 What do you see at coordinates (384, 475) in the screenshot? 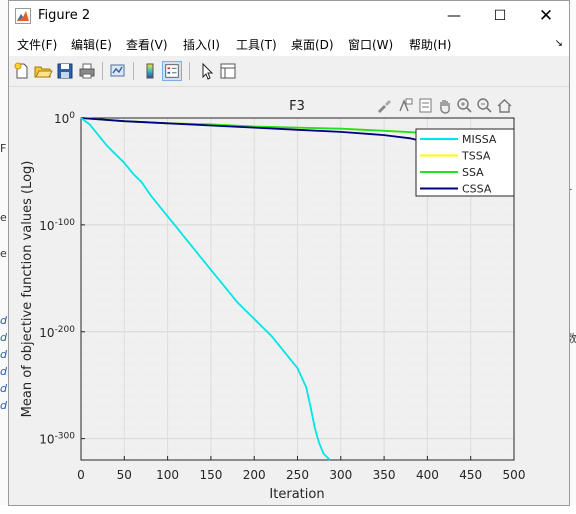
I see `x-tick-label: 350` at bounding box center [384, 475].